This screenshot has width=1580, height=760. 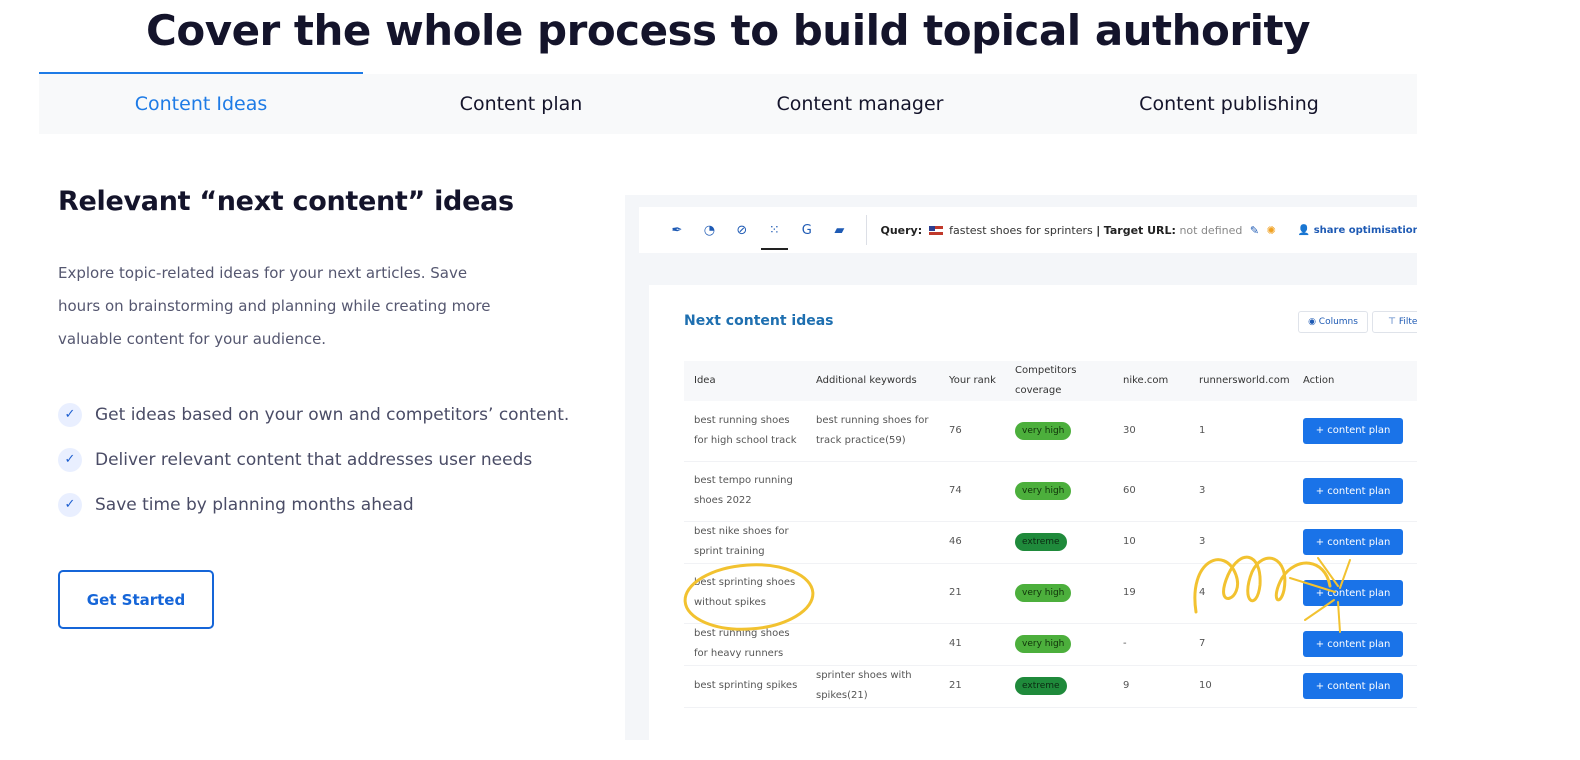 I want to click on us-flag-icon, so click(x=935, y=230).